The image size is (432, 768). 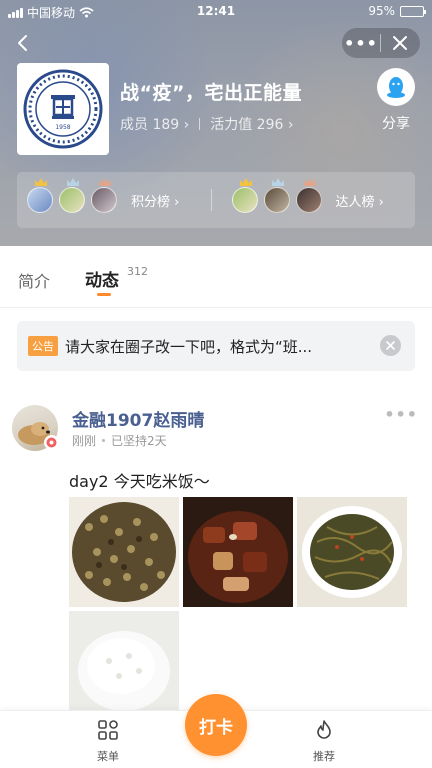 I want to click on group-stats: 成员 189 › 活力值 296 ›, so click(x=206, y=124).